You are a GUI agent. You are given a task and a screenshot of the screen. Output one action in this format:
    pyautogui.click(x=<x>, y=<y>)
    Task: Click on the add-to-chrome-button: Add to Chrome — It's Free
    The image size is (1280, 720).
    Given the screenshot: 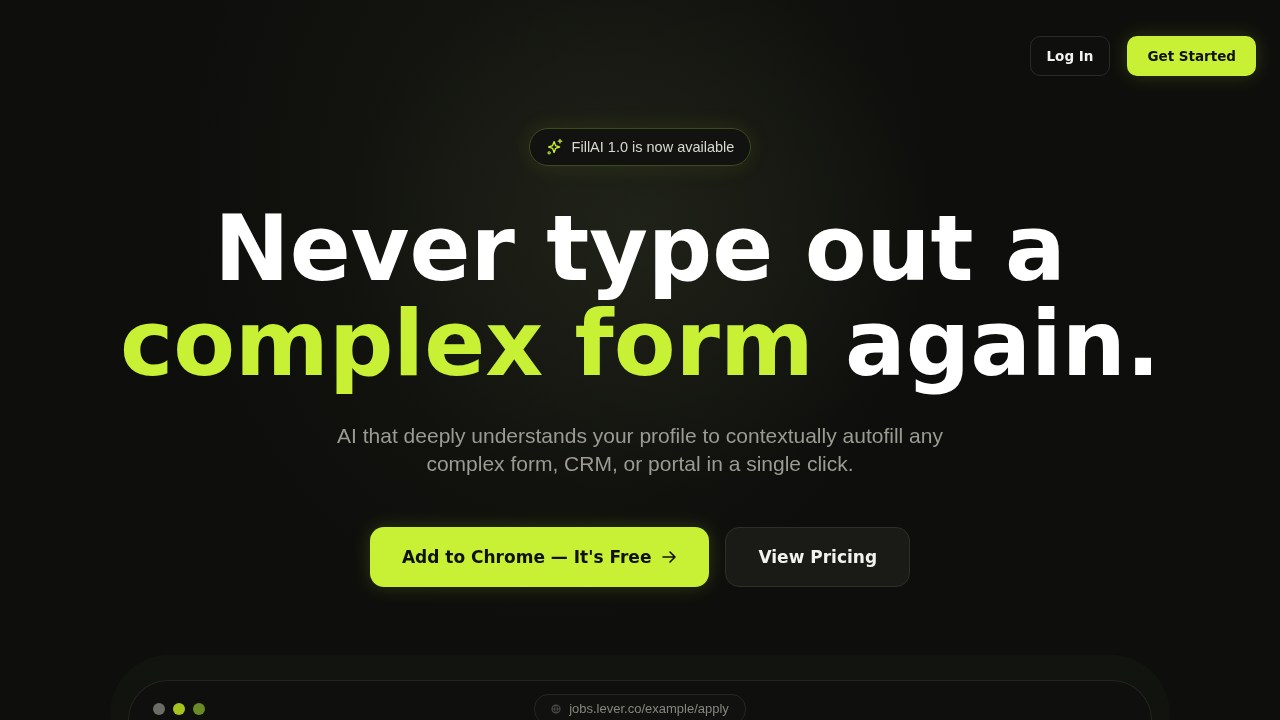 What is the action you would take?
    pyautogui.click(x=539, y=557)
    